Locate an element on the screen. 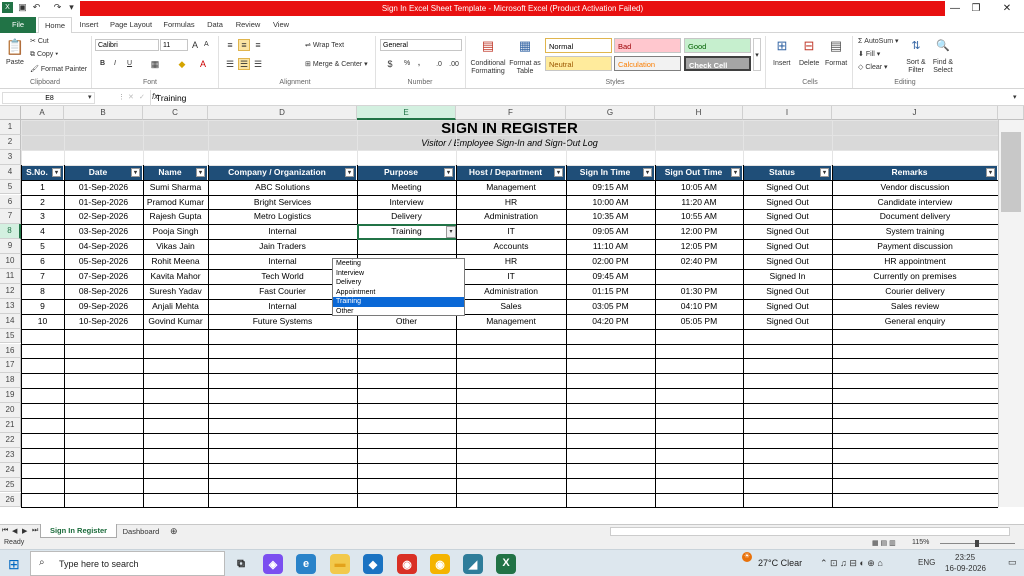  close-icon: ✕ is located at coordinates (1007, 8).